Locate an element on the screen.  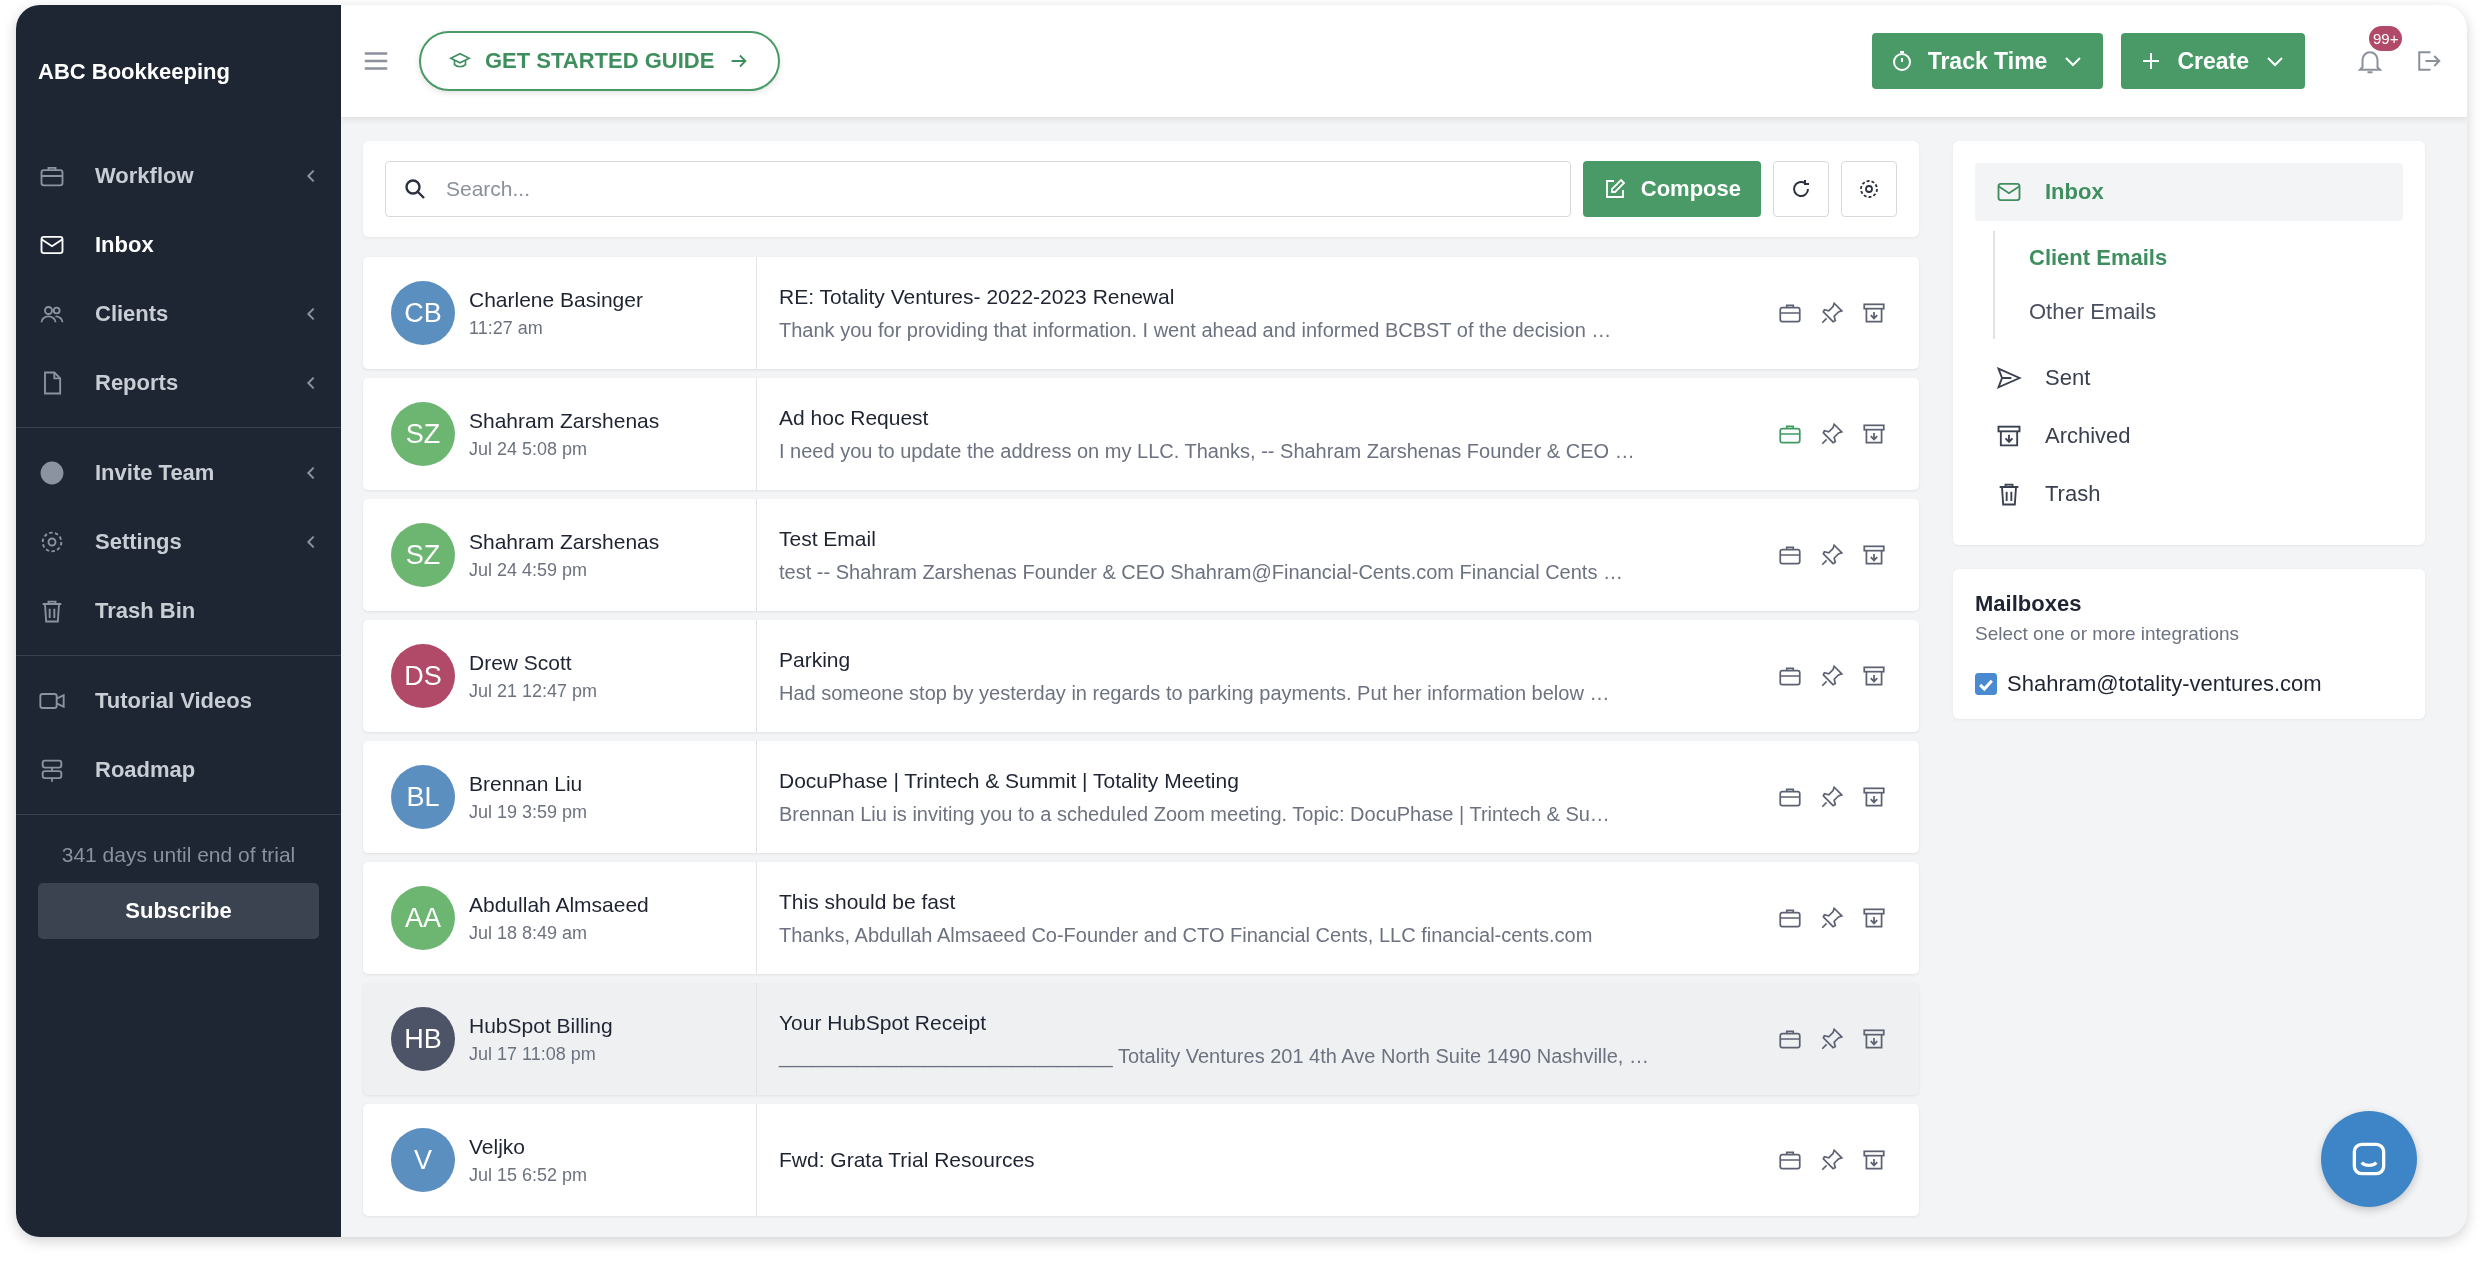
folder-item: Inbox is located at coordinates (2189, 192).